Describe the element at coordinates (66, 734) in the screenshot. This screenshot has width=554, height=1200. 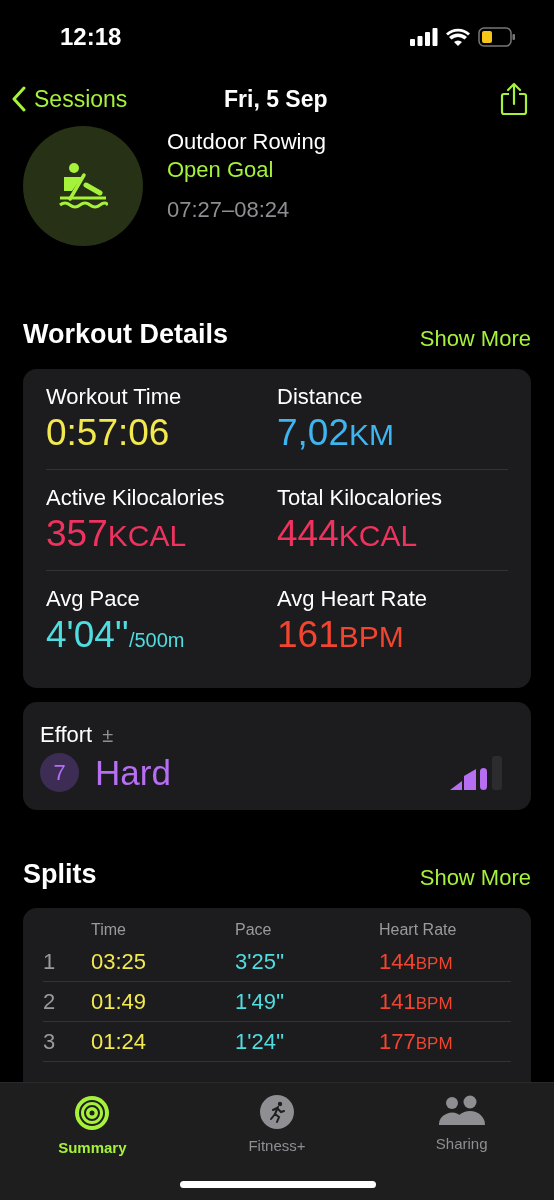
I see `effort-label: Effort` at that location.